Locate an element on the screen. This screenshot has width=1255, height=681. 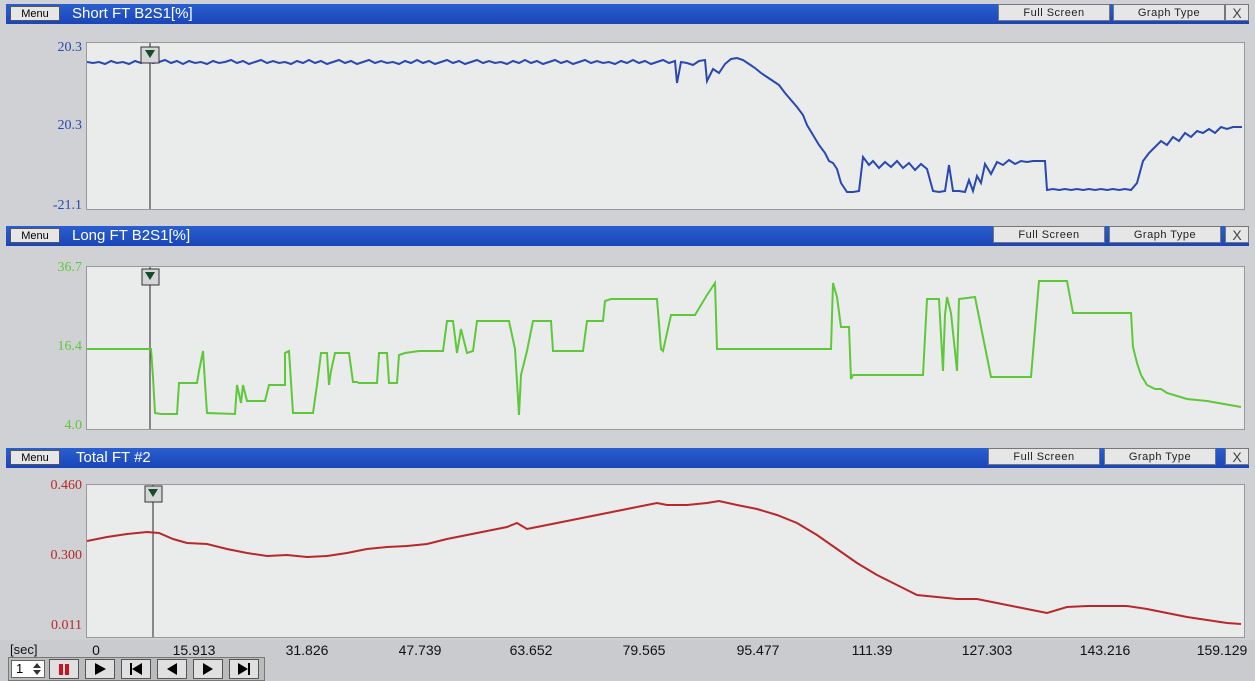
play-icon is located at coordinates (100, 669).